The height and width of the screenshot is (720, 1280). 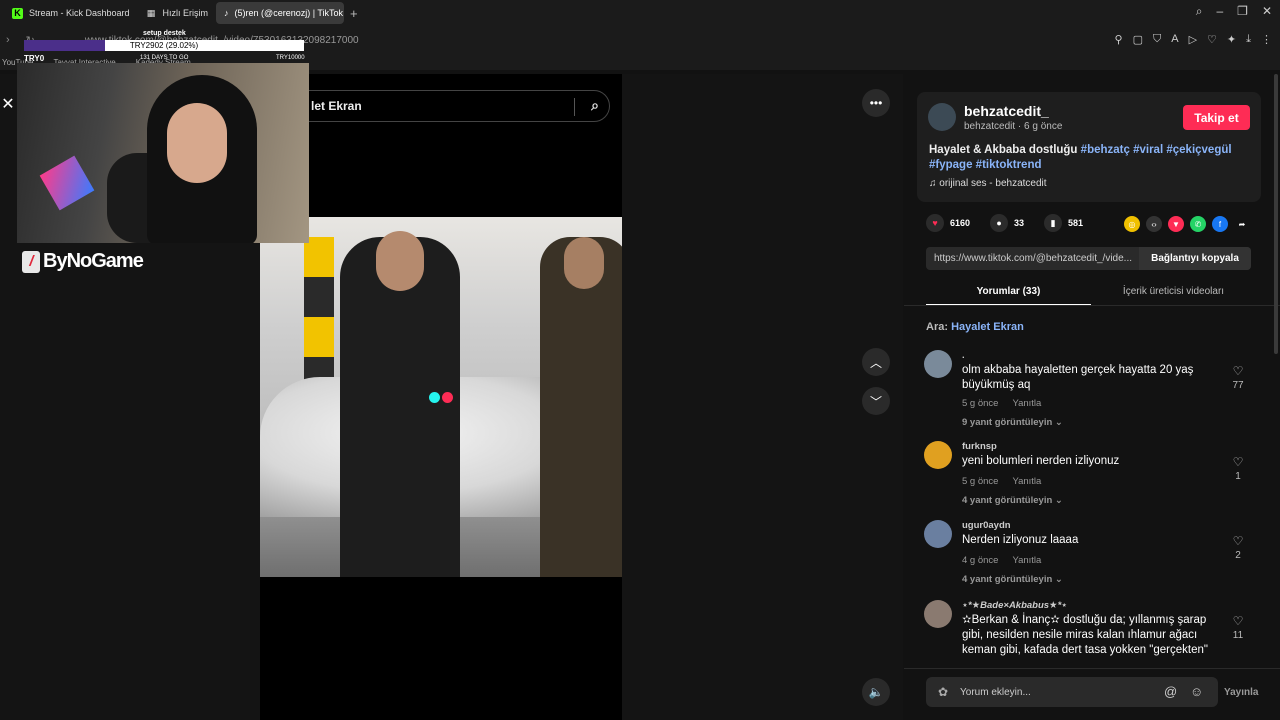 I want to click on whatsapp-icon: ✆, so click(x=1198, y=224).